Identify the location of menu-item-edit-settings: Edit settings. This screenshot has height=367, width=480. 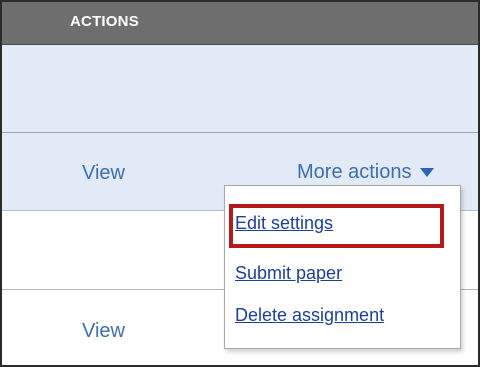
(284, 223).